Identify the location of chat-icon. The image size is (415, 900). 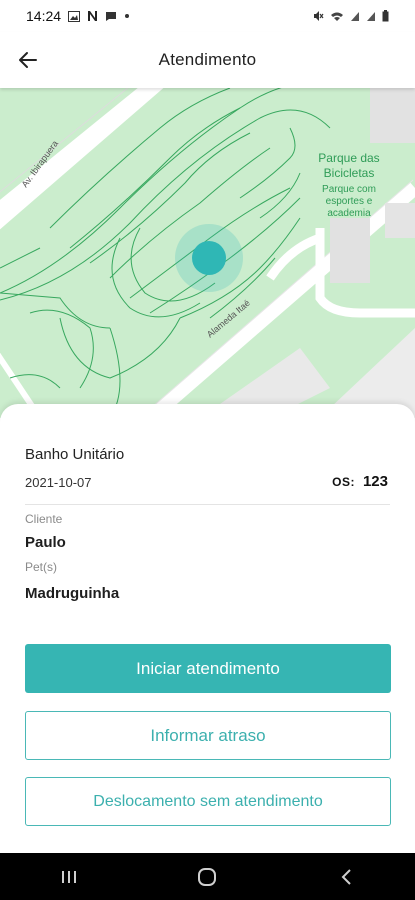
(111, 16).